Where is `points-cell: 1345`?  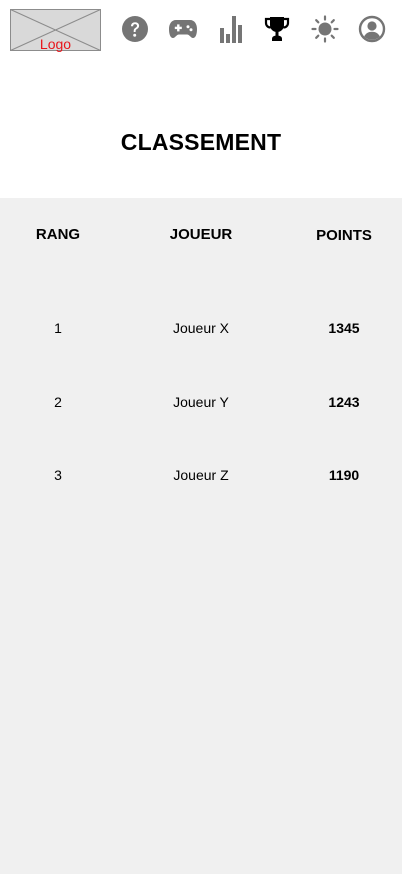 points-cell: 1345 is located at coordinates (344, 328).